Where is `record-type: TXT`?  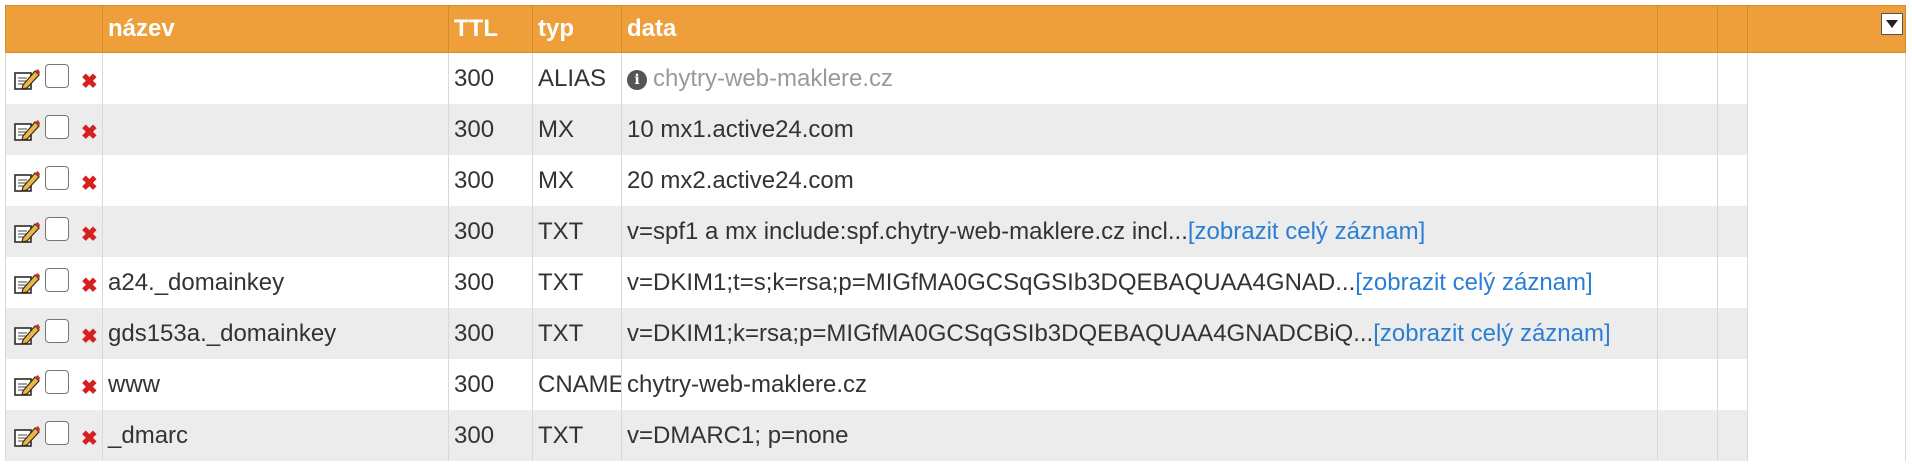 record-type: TXT is located at coordinates (577, 333).